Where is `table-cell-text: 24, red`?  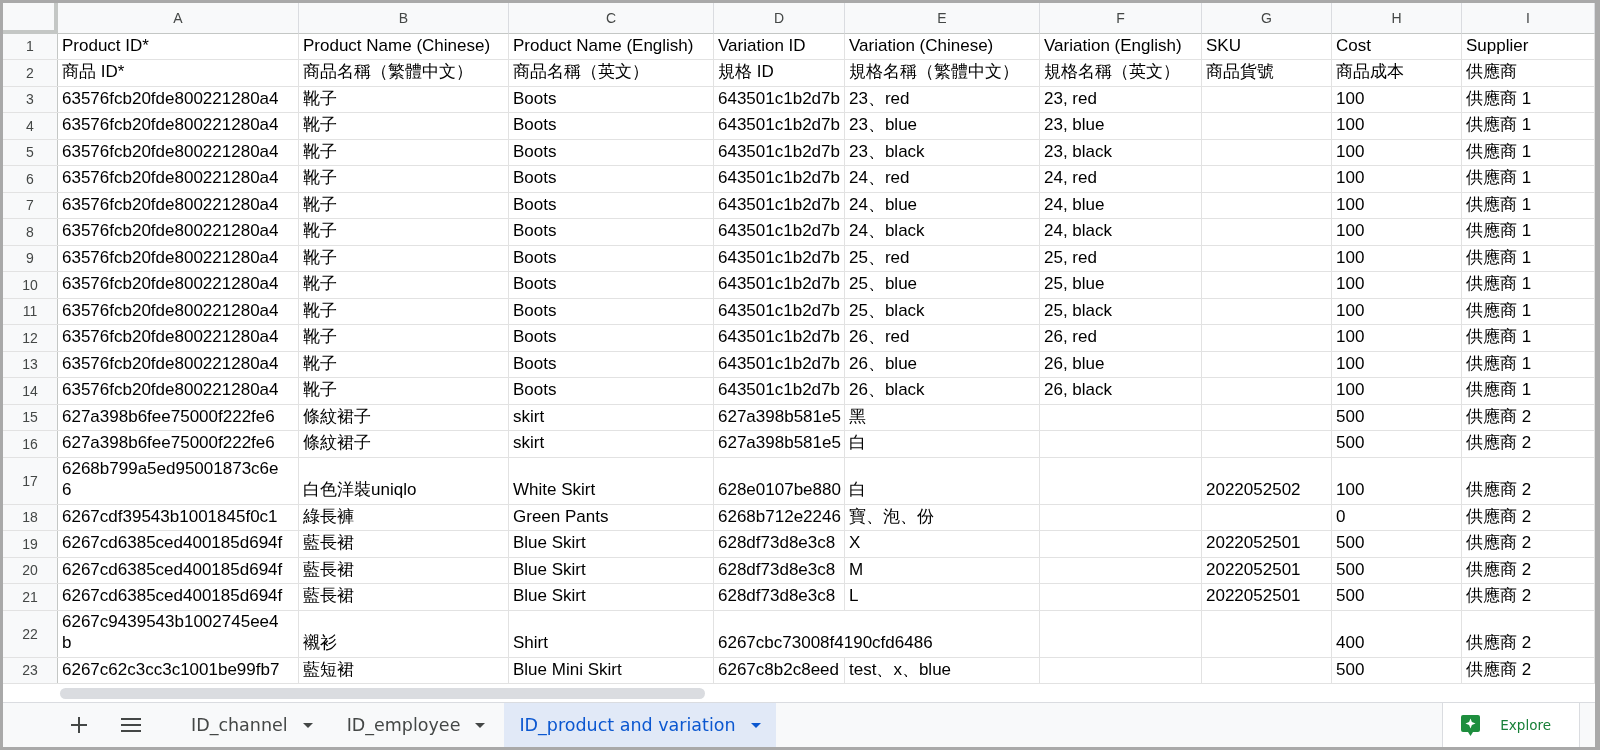 table-cell-text: 24, red is located at coordinates (1070, 178).